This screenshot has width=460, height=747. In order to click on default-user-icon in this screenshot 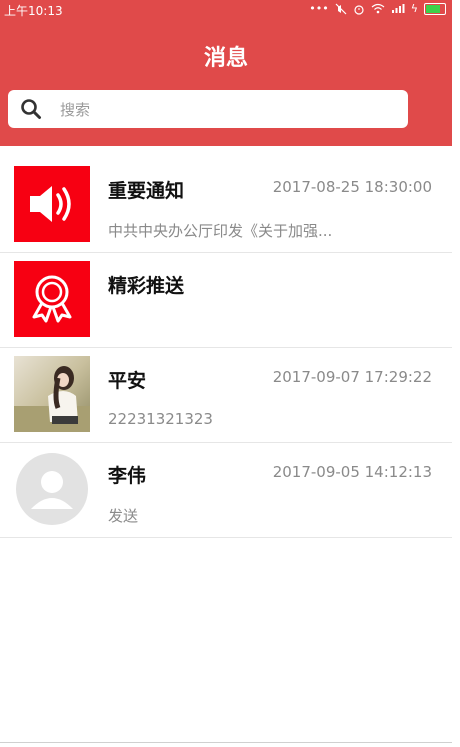, I will do `click(52, 489)`.